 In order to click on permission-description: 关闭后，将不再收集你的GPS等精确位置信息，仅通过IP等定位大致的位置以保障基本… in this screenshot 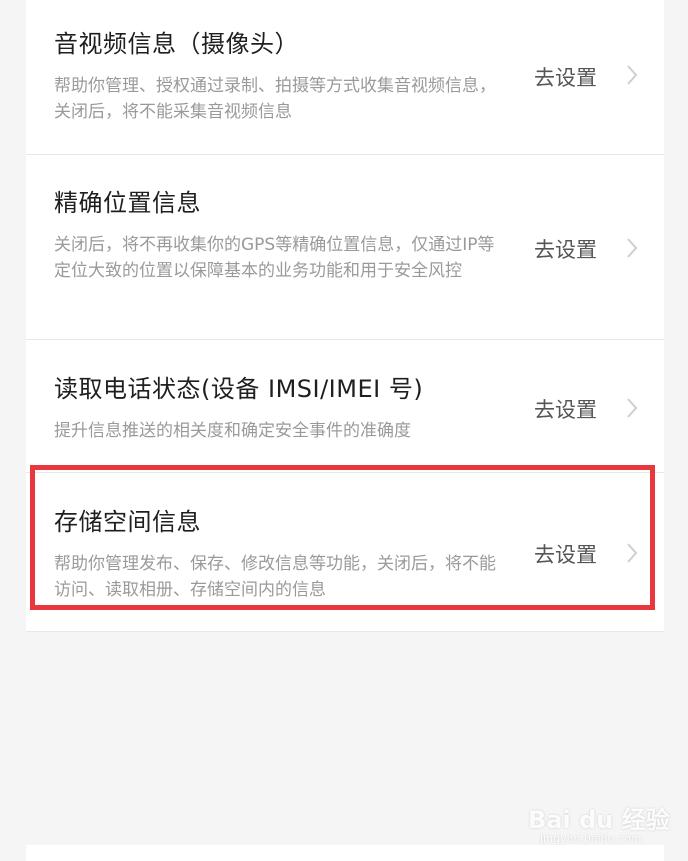, I will do `click(274, 258)`.